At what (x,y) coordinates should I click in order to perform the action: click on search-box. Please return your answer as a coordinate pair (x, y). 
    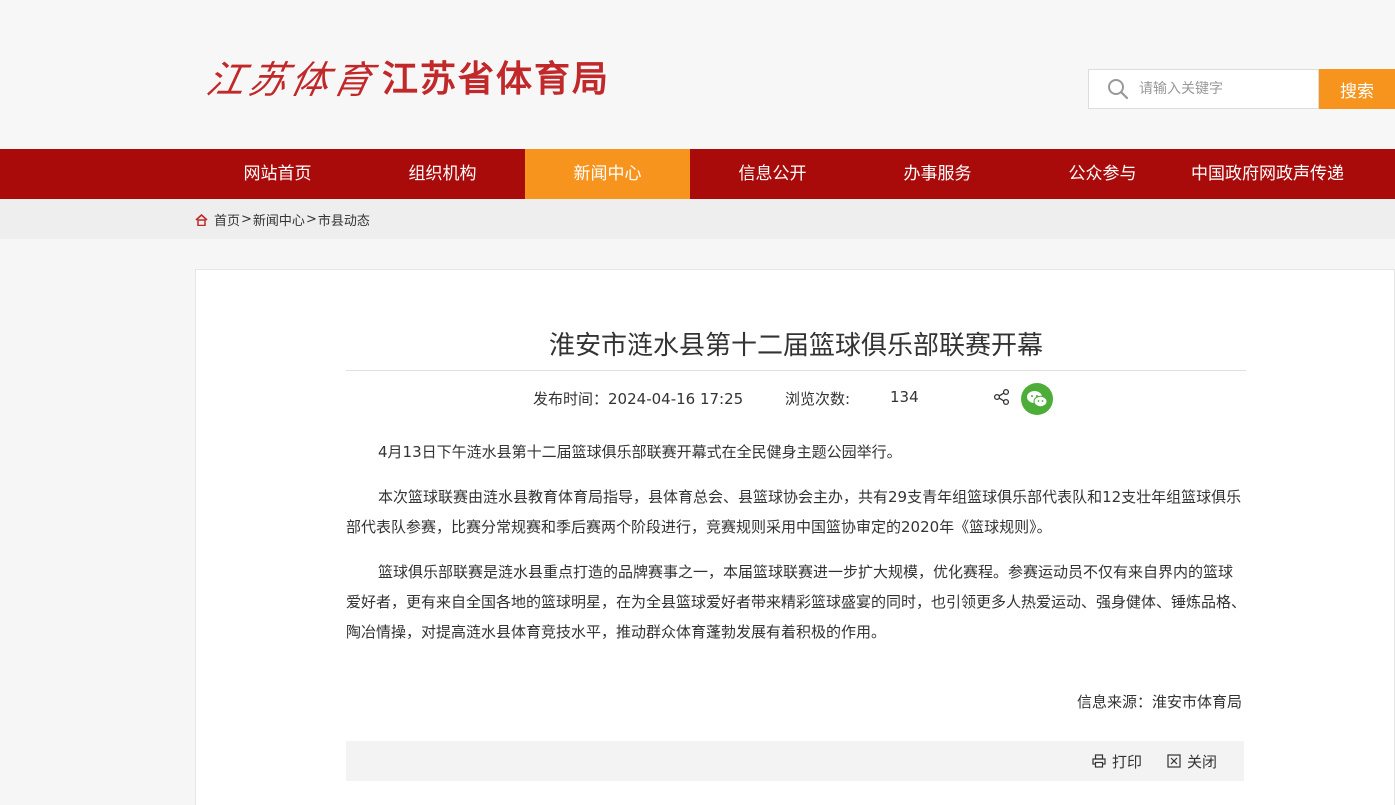
    Looking at the image, I should click on (1203, 89).